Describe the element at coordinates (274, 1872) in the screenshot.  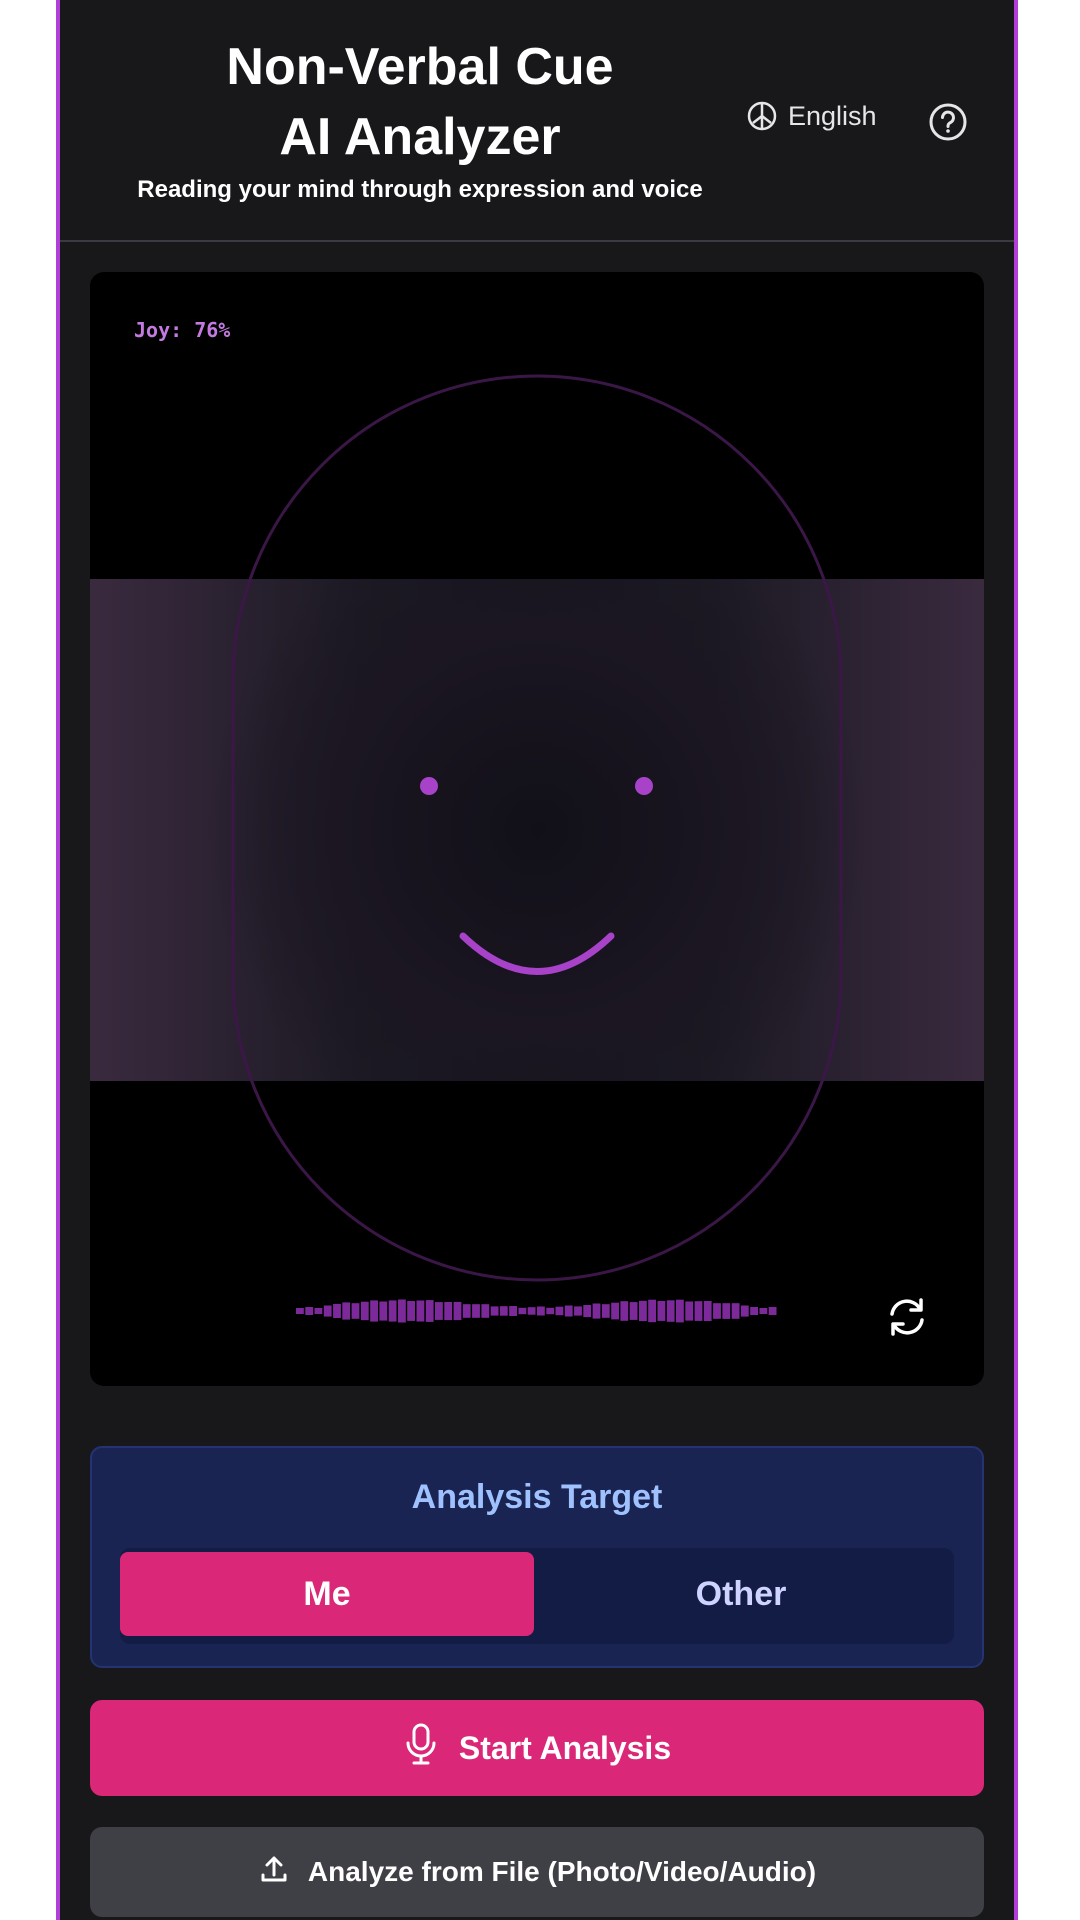
I see `upload-icon` at that location.